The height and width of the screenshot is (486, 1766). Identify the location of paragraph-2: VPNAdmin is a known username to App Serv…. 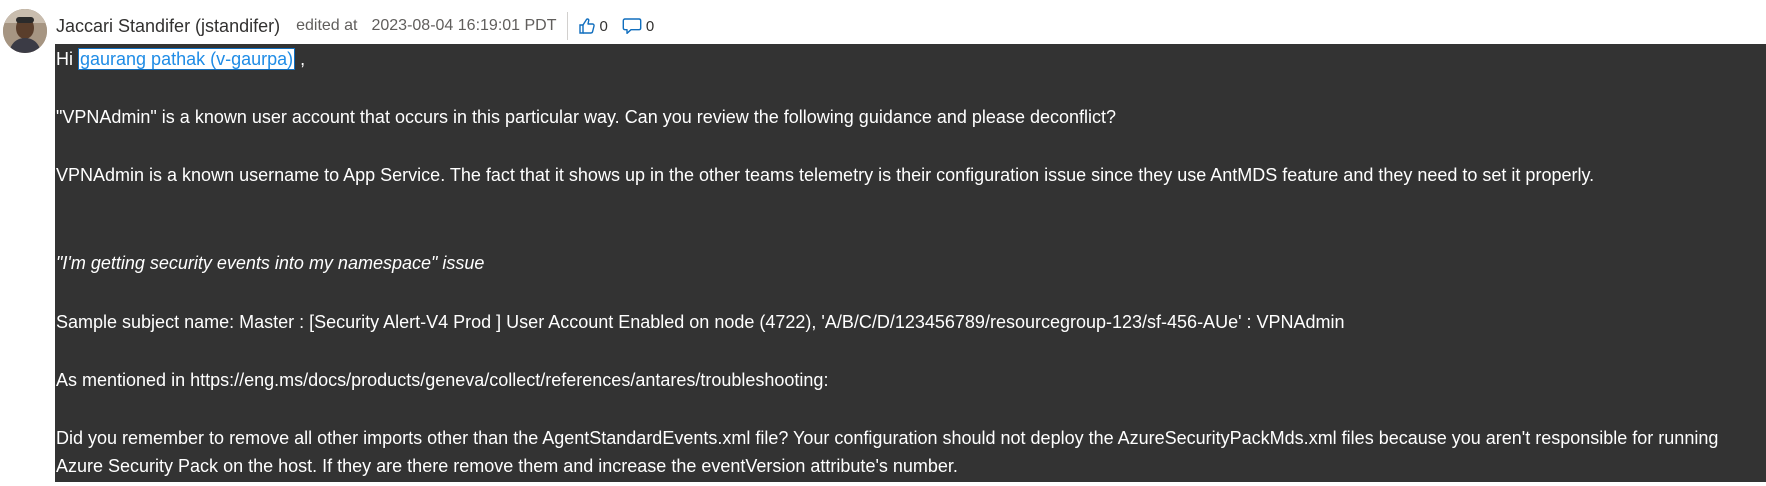
(825, 175).